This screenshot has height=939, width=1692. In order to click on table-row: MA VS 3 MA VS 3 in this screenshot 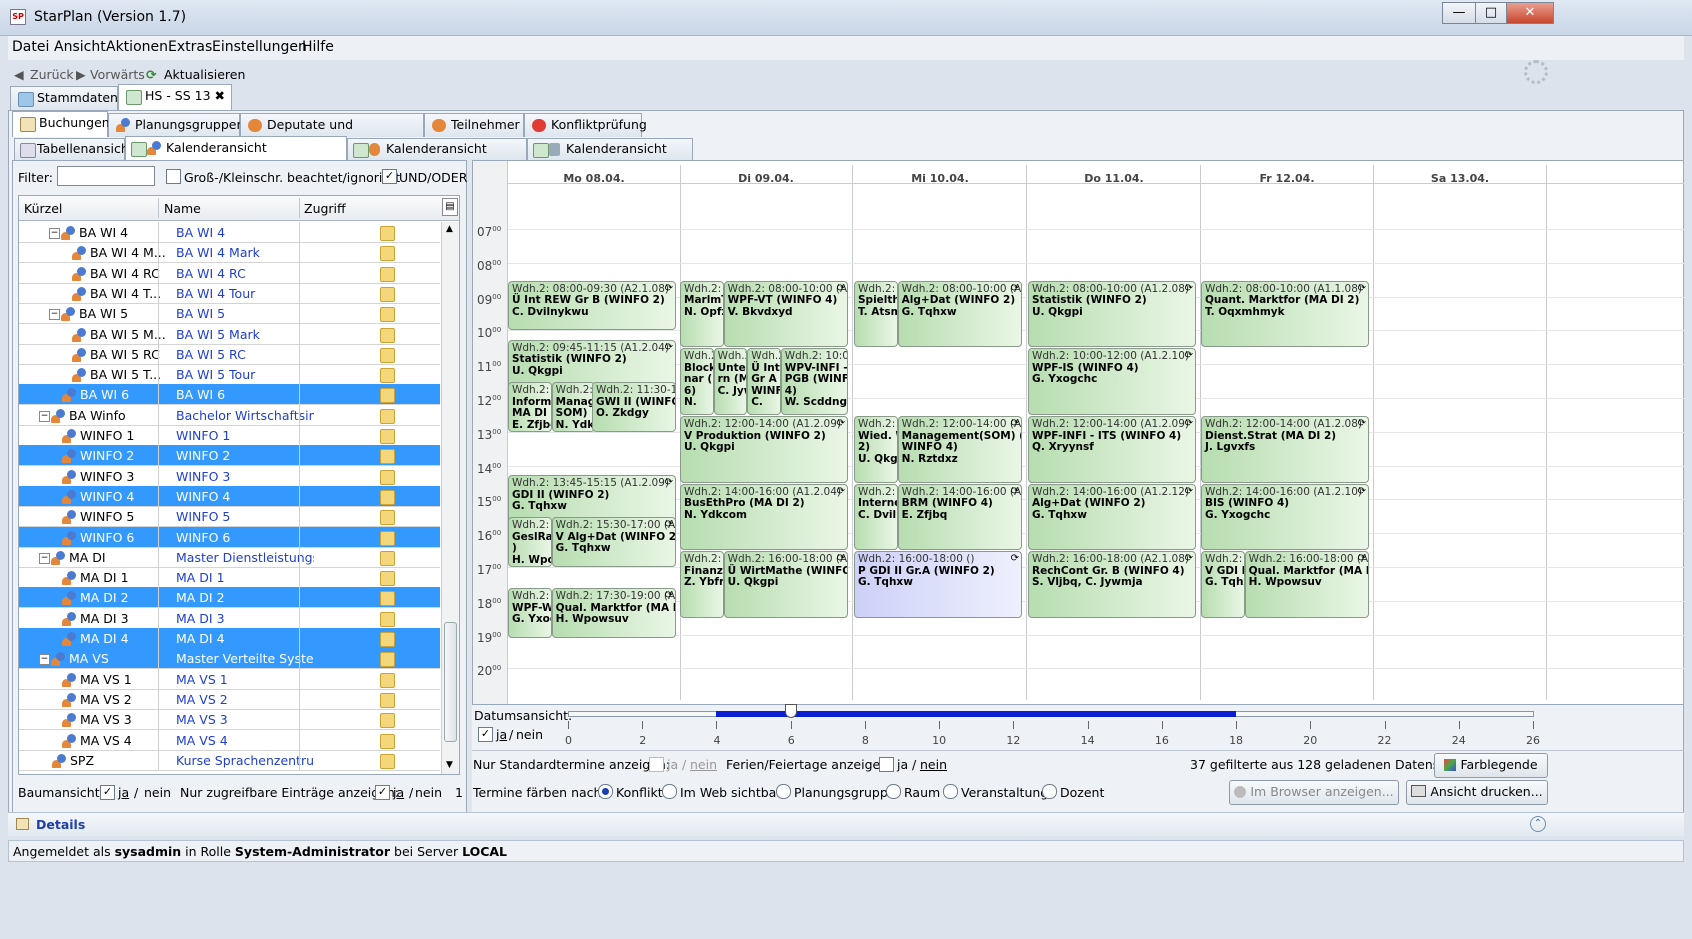, I will do `click(229, 720)`.